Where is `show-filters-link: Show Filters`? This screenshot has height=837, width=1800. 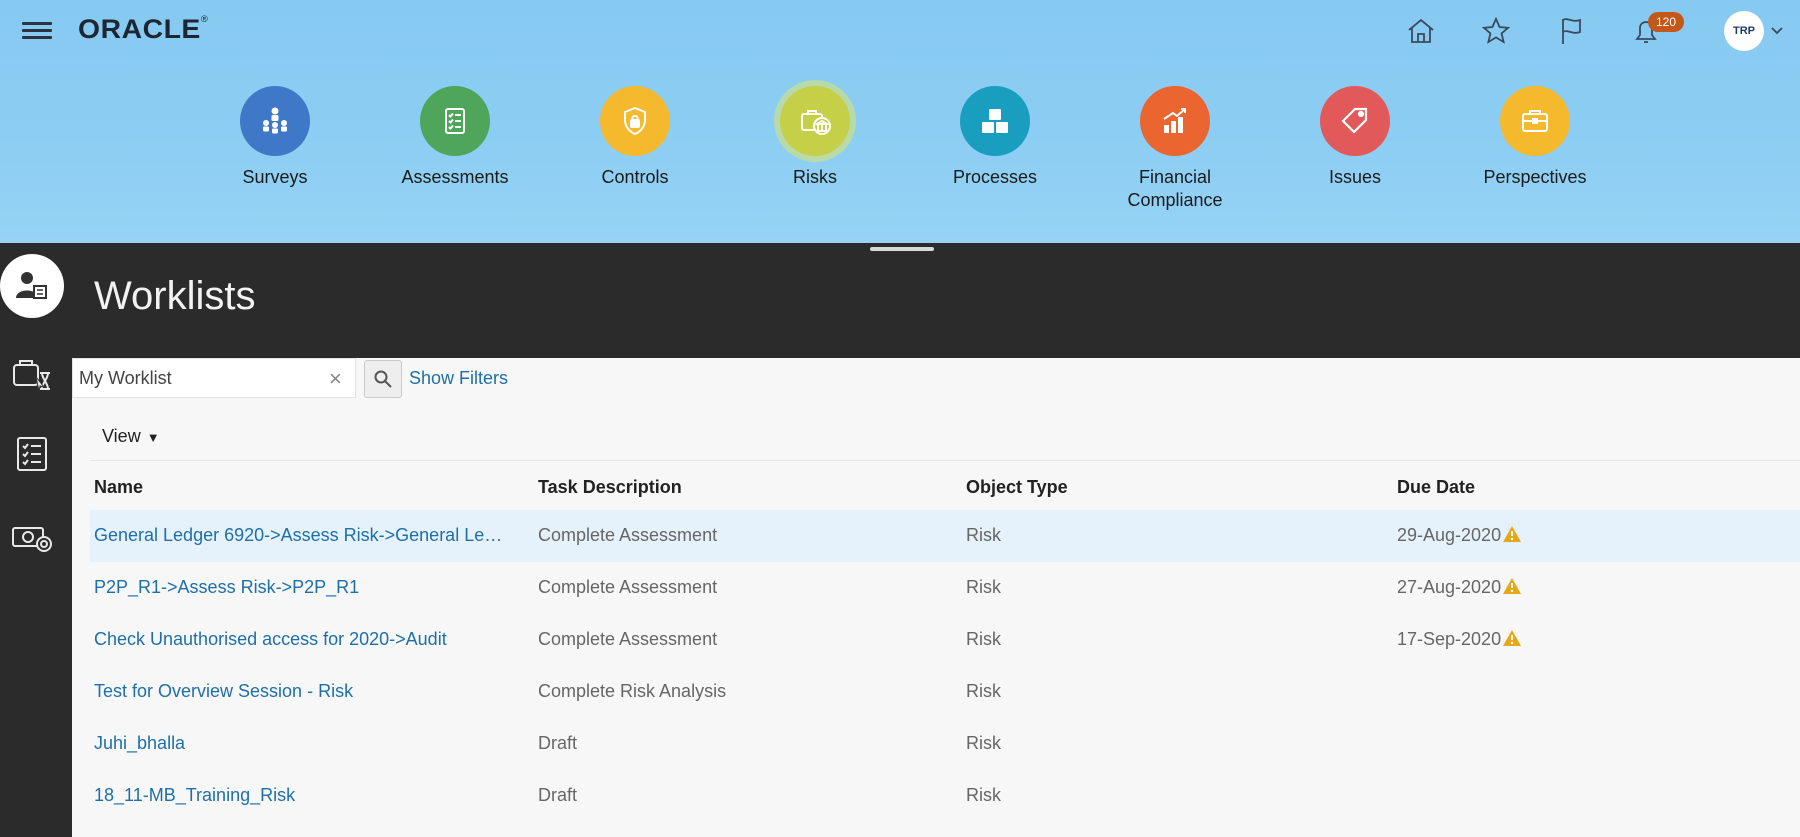
show-filters-link: Show Filters is located at coordinates (458, 378).